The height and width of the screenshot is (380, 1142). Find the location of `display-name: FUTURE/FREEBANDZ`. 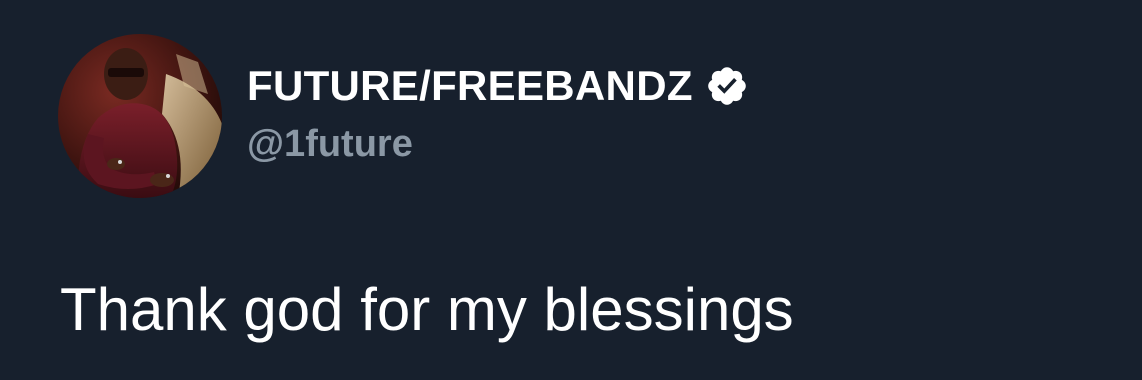

display-name: FUTURE/FREEBANDZ is located at coordinates (470, 86).